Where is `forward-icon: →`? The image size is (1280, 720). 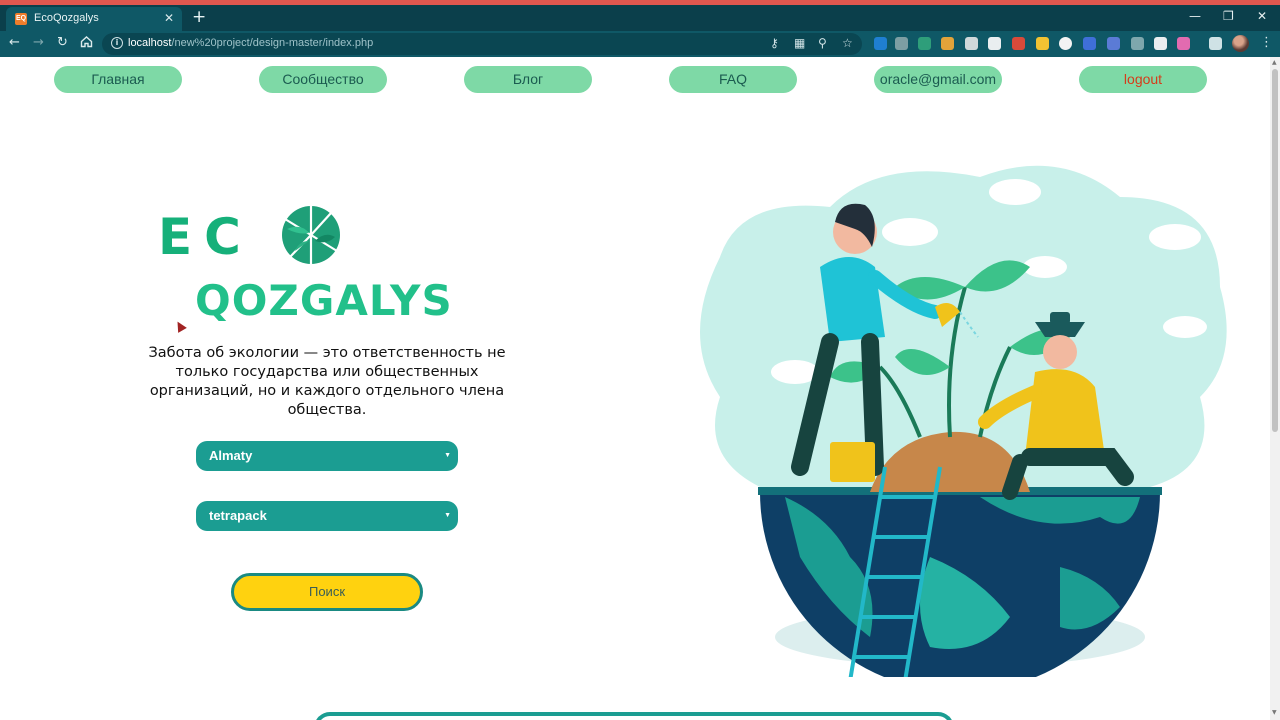
forward-icon: → is located at coordinates (38, 43).